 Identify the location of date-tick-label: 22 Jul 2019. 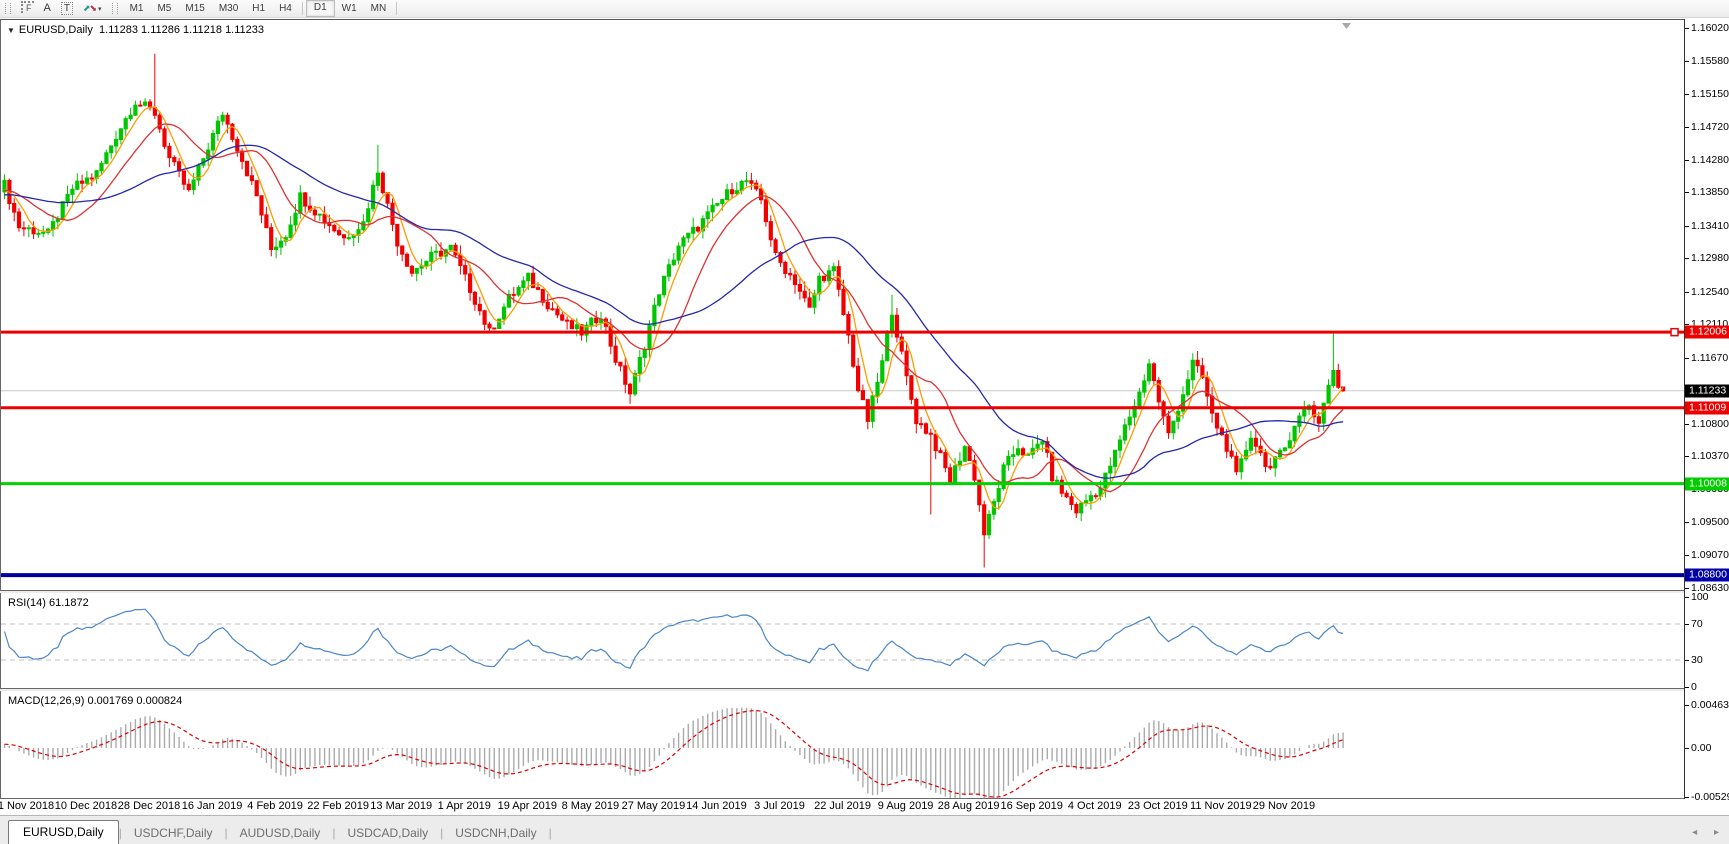
(842, 806).